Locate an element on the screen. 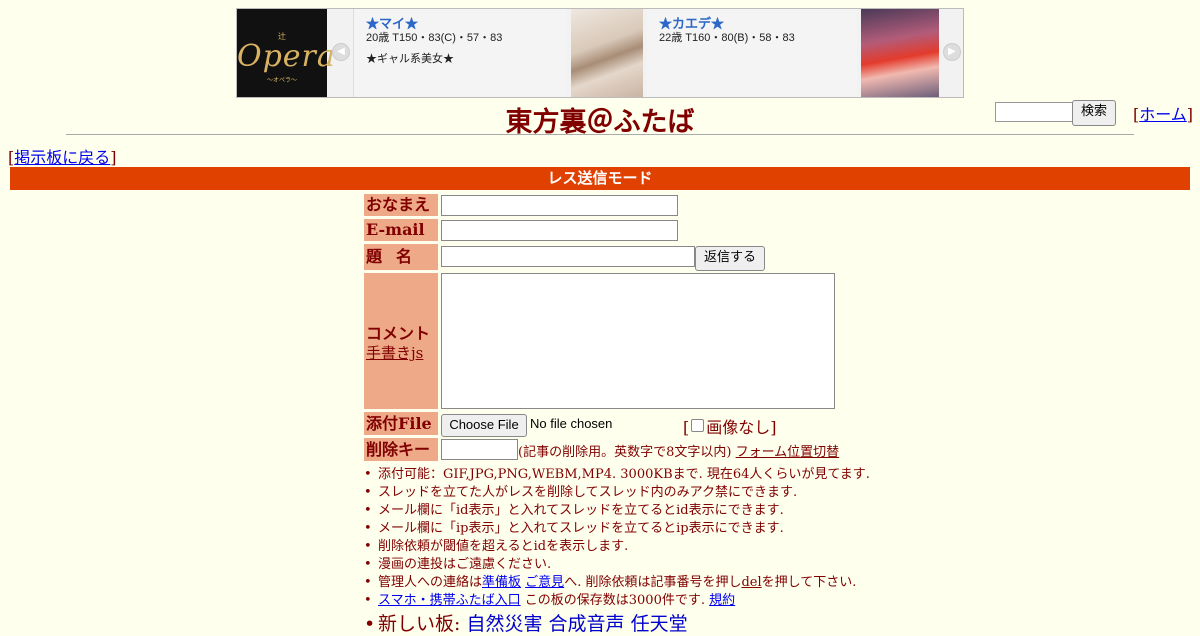 This screenshot has height=636, width=1200. comment-label: コメント is located at coordinates (398, 333).